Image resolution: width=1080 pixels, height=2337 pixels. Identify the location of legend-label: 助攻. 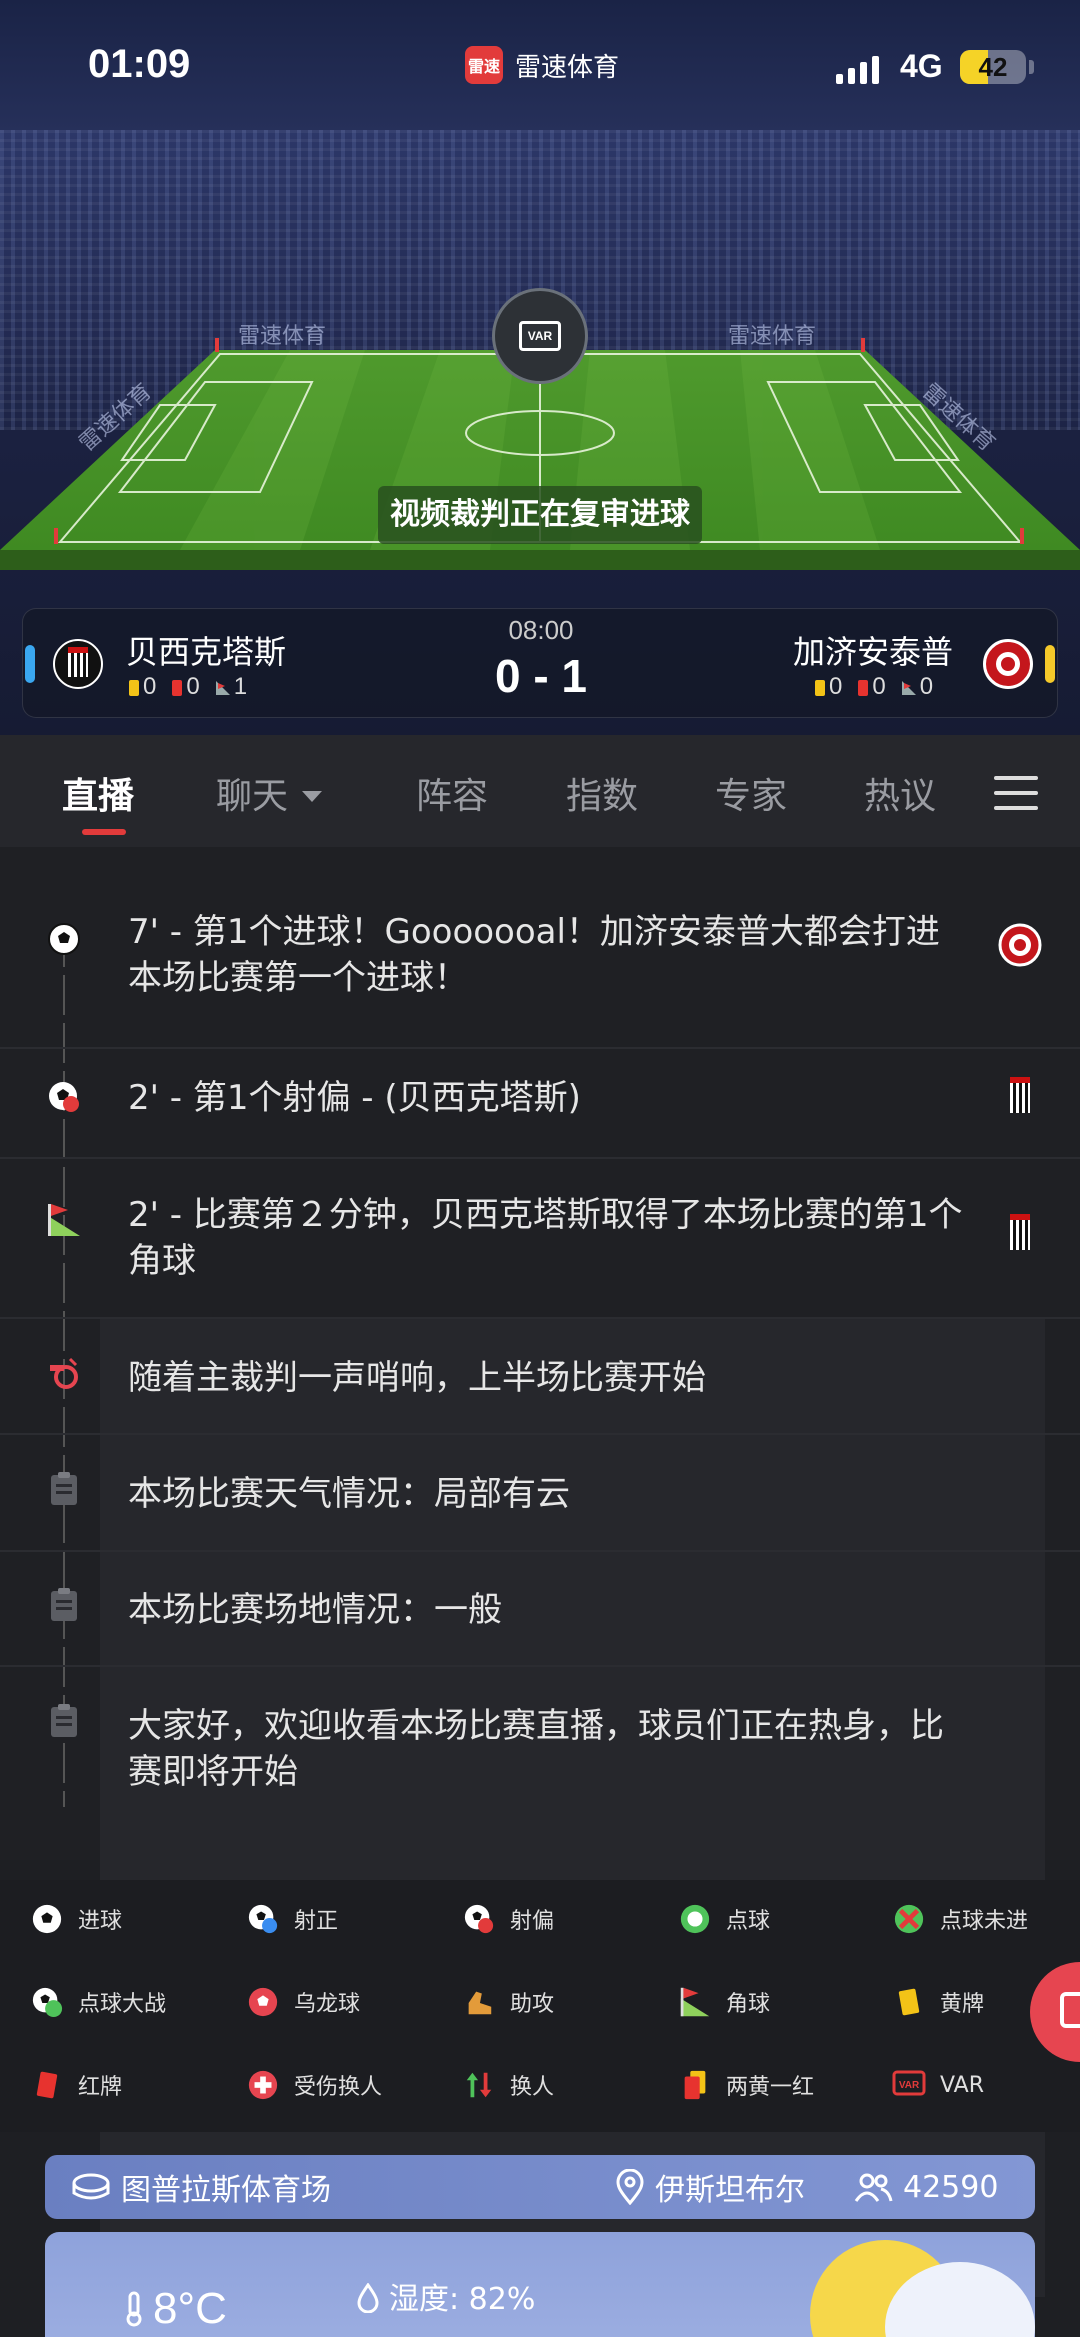
(532, 2004).